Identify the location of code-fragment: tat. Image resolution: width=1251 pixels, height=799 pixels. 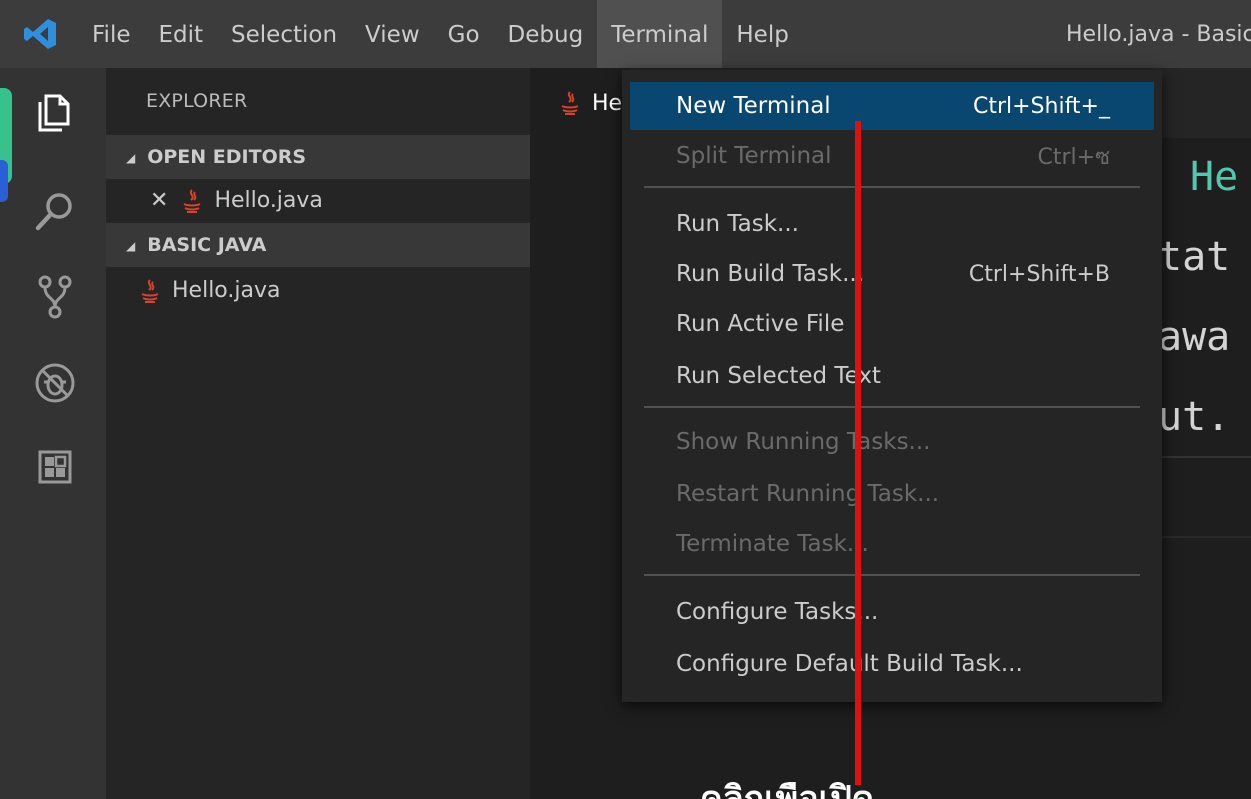
(1194, 257).